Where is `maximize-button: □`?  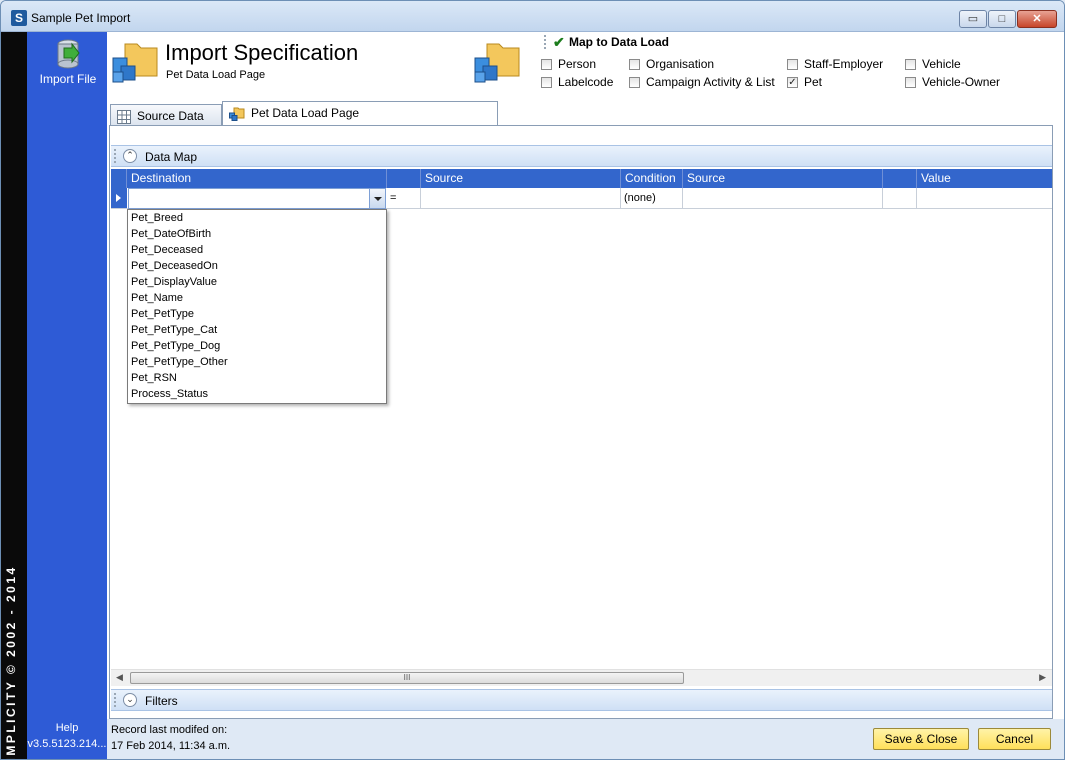 maximize-button: □ is located at coordinates (1002, 19).